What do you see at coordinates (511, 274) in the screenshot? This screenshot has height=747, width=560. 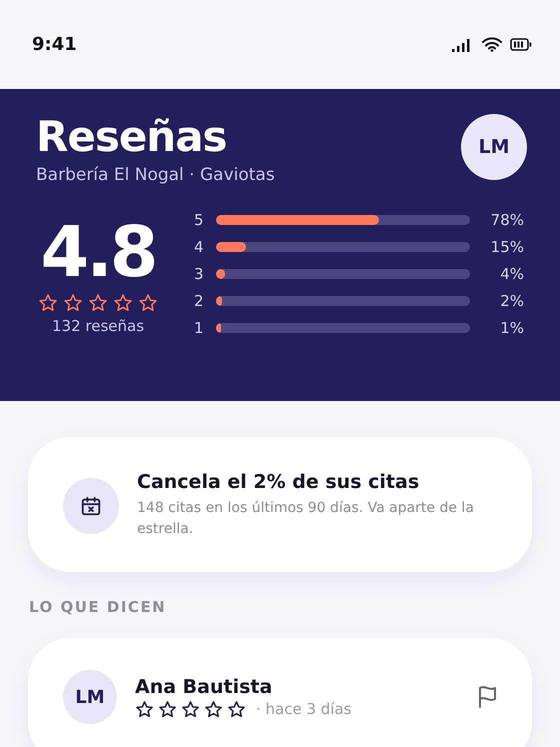 I see `percent-label: 4%` at bounding box center [511, 274].